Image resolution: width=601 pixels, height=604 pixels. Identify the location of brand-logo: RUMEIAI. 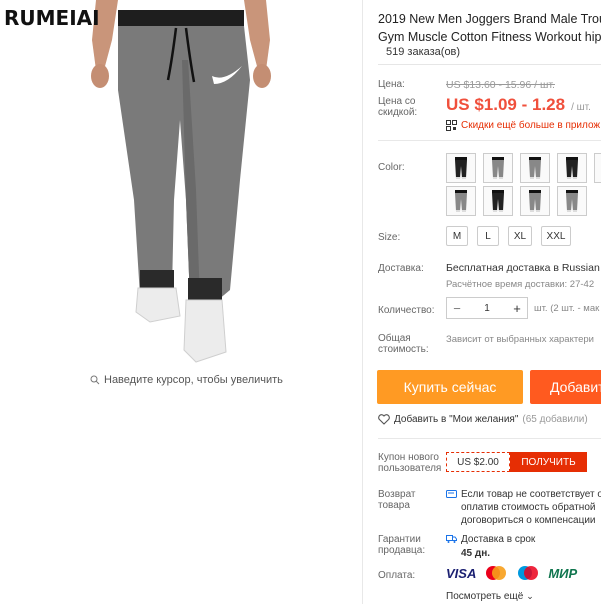
(52, 18).